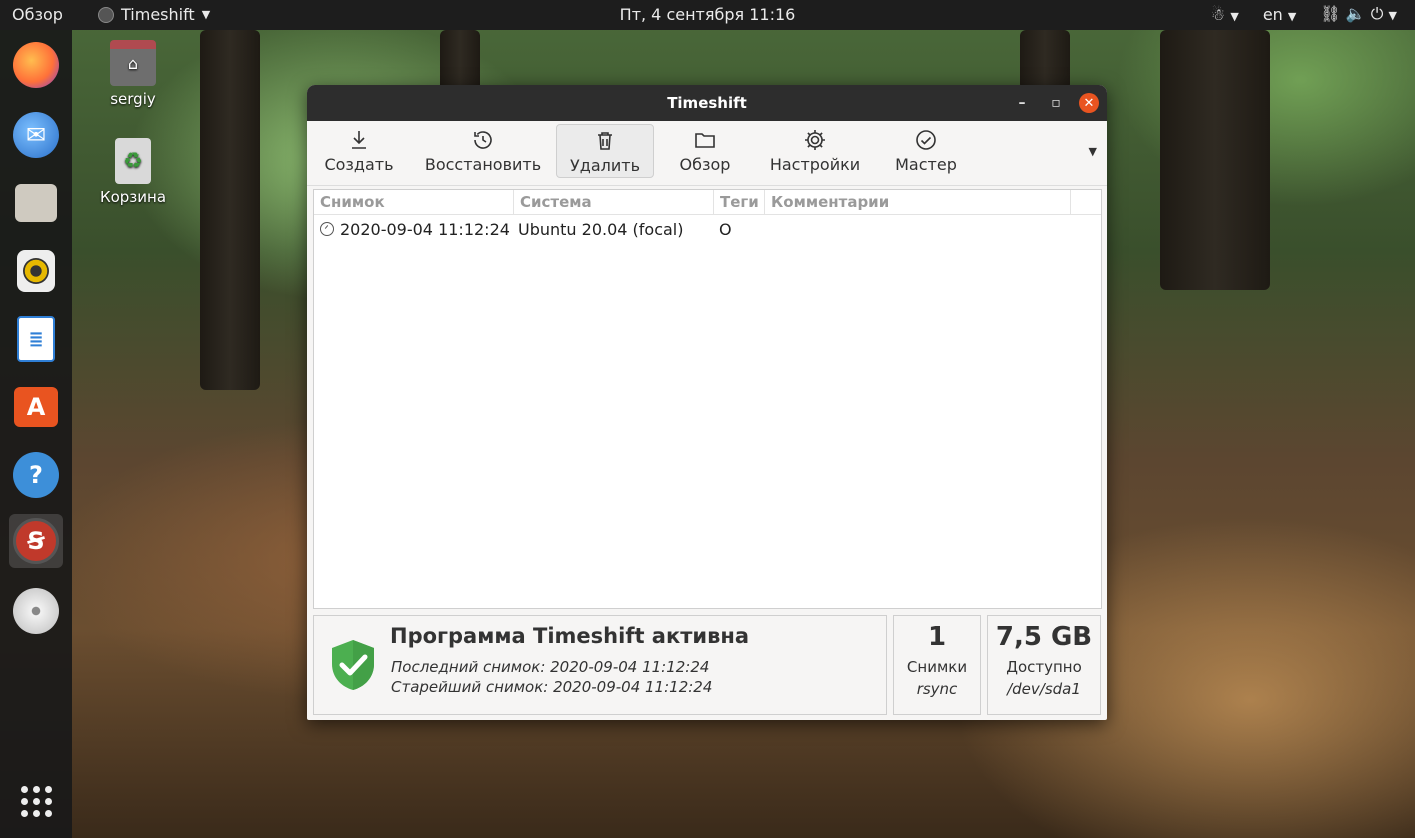 Image resolution: width=1415 pixels, height=838 pixels. I want to click on dock-item-thunderbird: ✉, so click(36, 135).